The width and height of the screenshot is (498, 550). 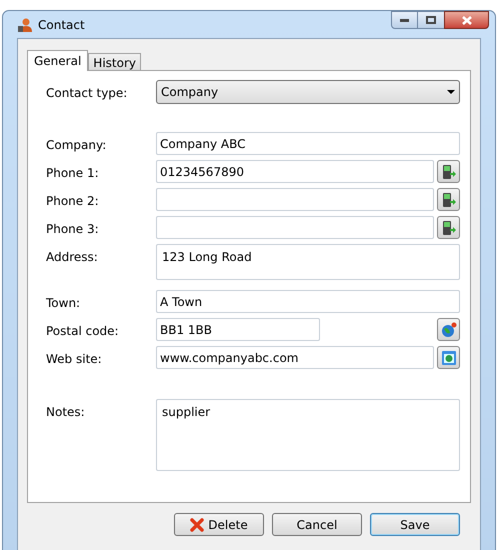 What do you see at coordinates (73, 229) in the screenshot?
I see `field-label: Phone 3:` at bounding box center [73, 229].